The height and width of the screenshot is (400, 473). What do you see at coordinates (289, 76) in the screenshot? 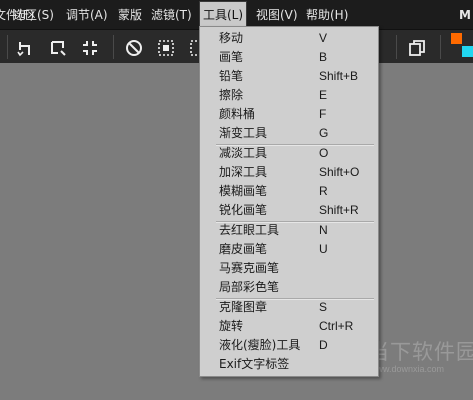
I see `menu-item-pencil: 铅笔 Shift+B` at bounding box center [289, 76].